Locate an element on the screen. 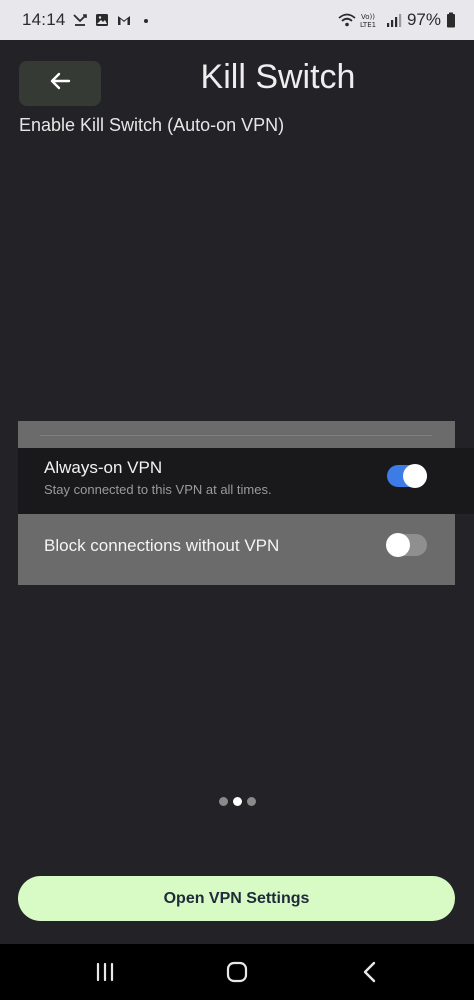 This screenshot has height=1000, width=474. battery-icon is located at coordinates (451, 20).